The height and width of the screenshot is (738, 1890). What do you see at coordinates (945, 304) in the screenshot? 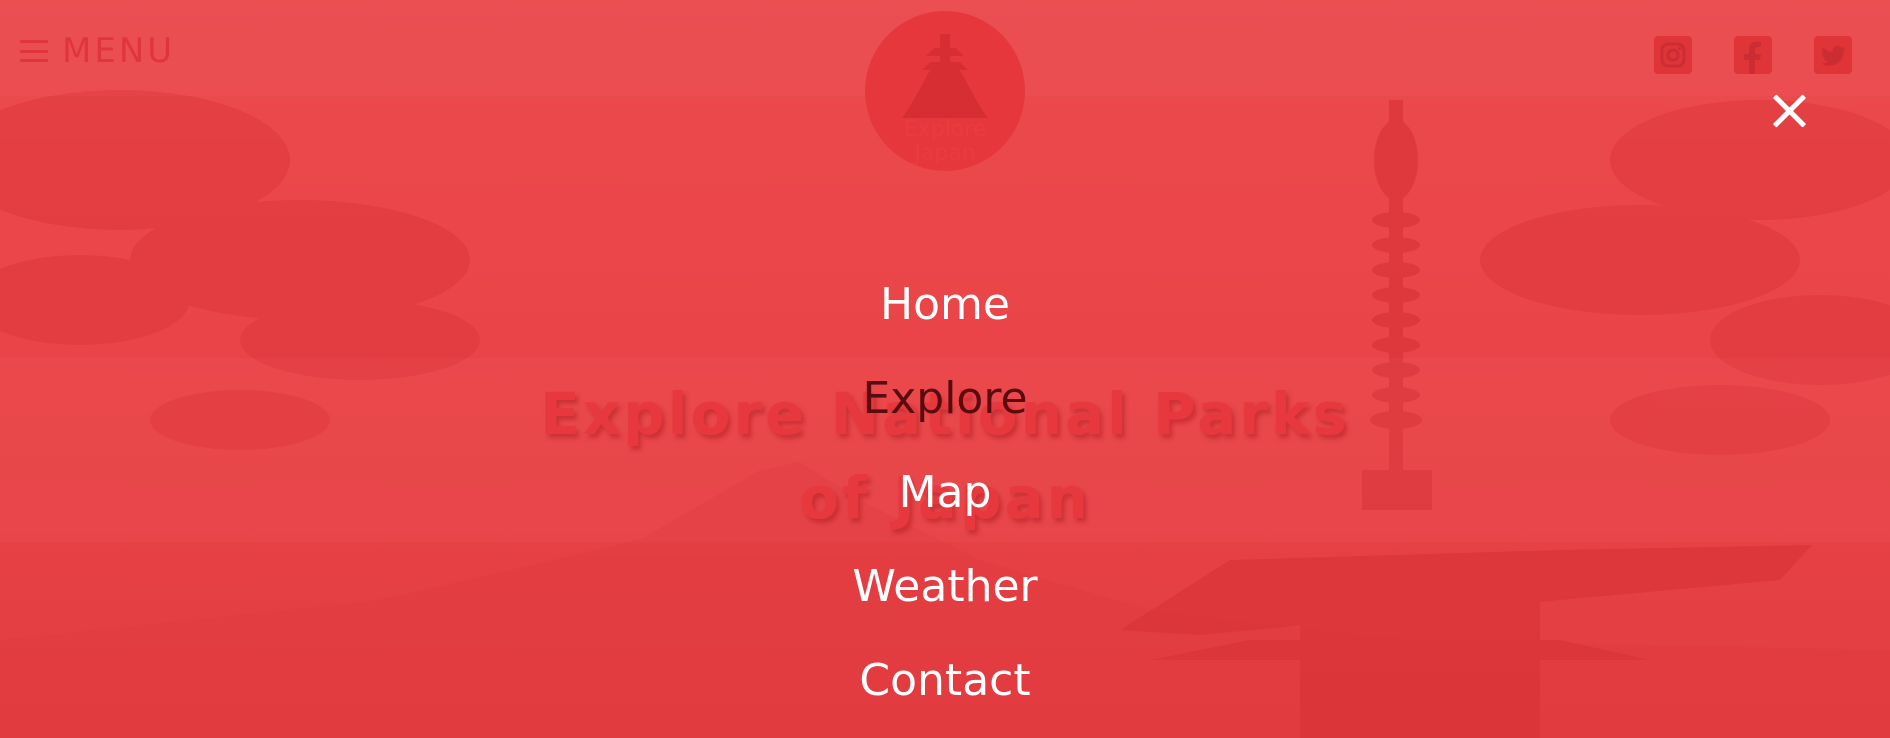
I see `nav-link-home: Home` at bounding box center [945, 304].